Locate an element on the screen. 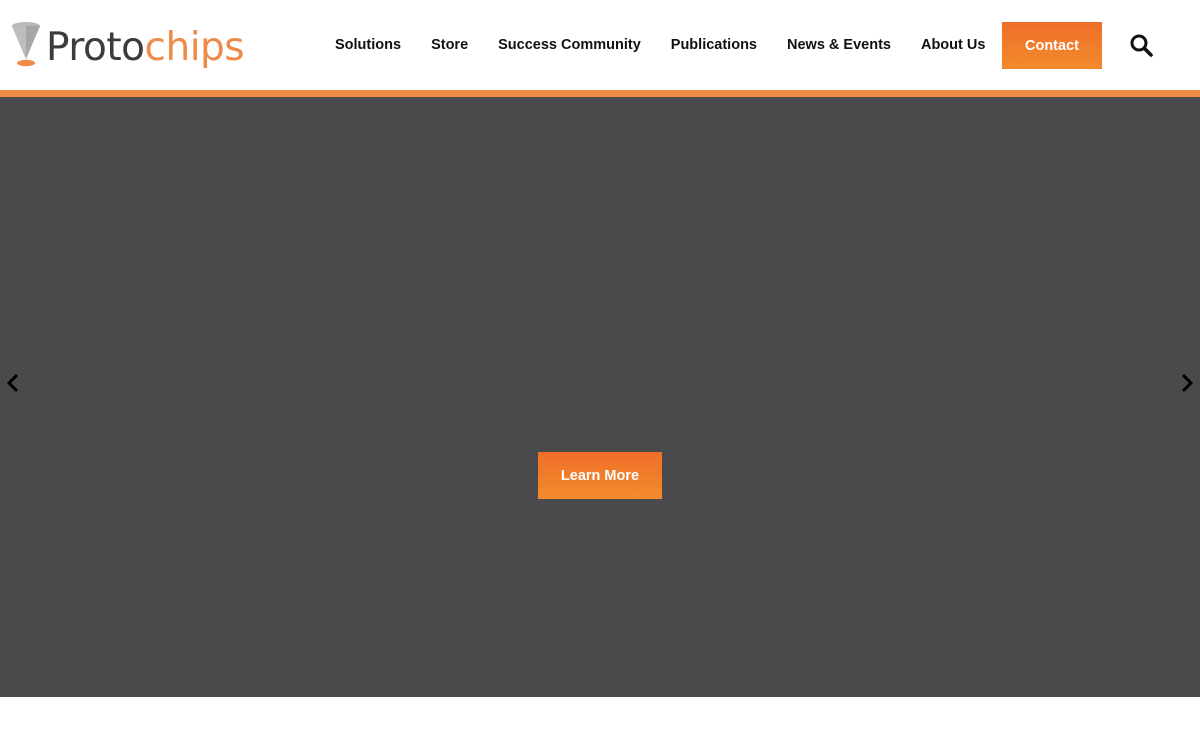 Image resolution: width=1200 pixels, height=750 pixels. nav-item-store: Store is located at coordinates (449, 45).